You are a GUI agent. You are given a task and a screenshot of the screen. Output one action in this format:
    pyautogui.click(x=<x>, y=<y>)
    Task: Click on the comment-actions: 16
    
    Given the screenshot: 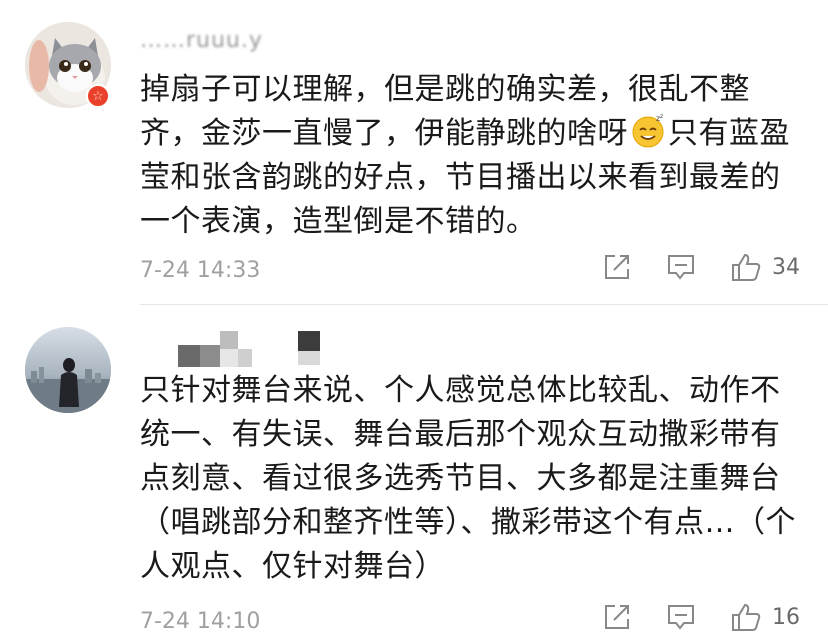 What is the action you would take?
    pyautogui.click(x=684, y=617)
    